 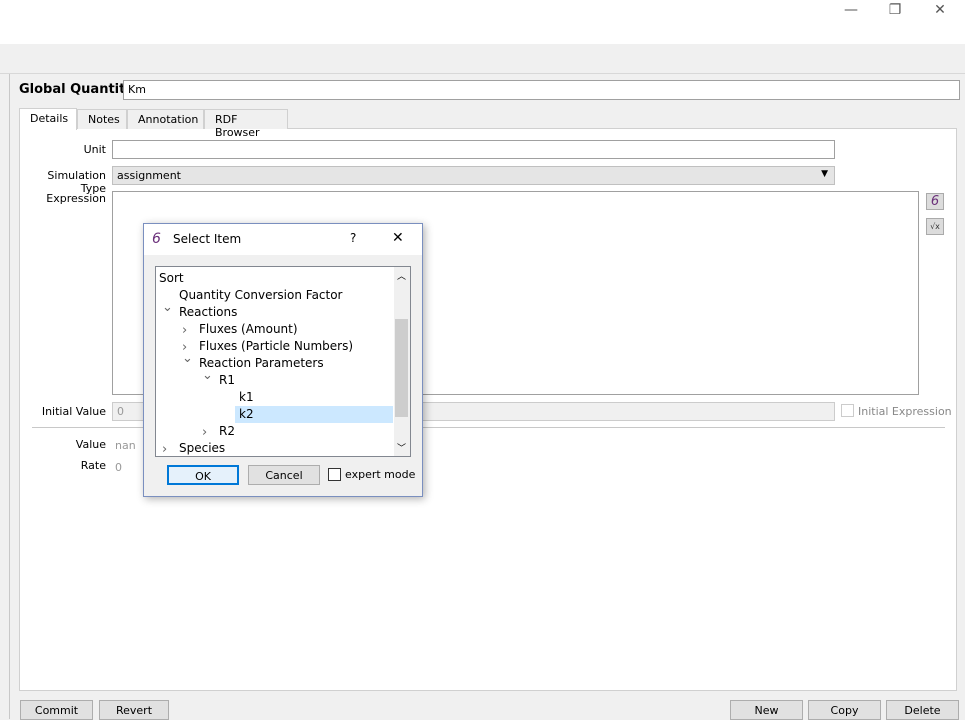 I want to click on new-button: New, so click(x=766, y=710).